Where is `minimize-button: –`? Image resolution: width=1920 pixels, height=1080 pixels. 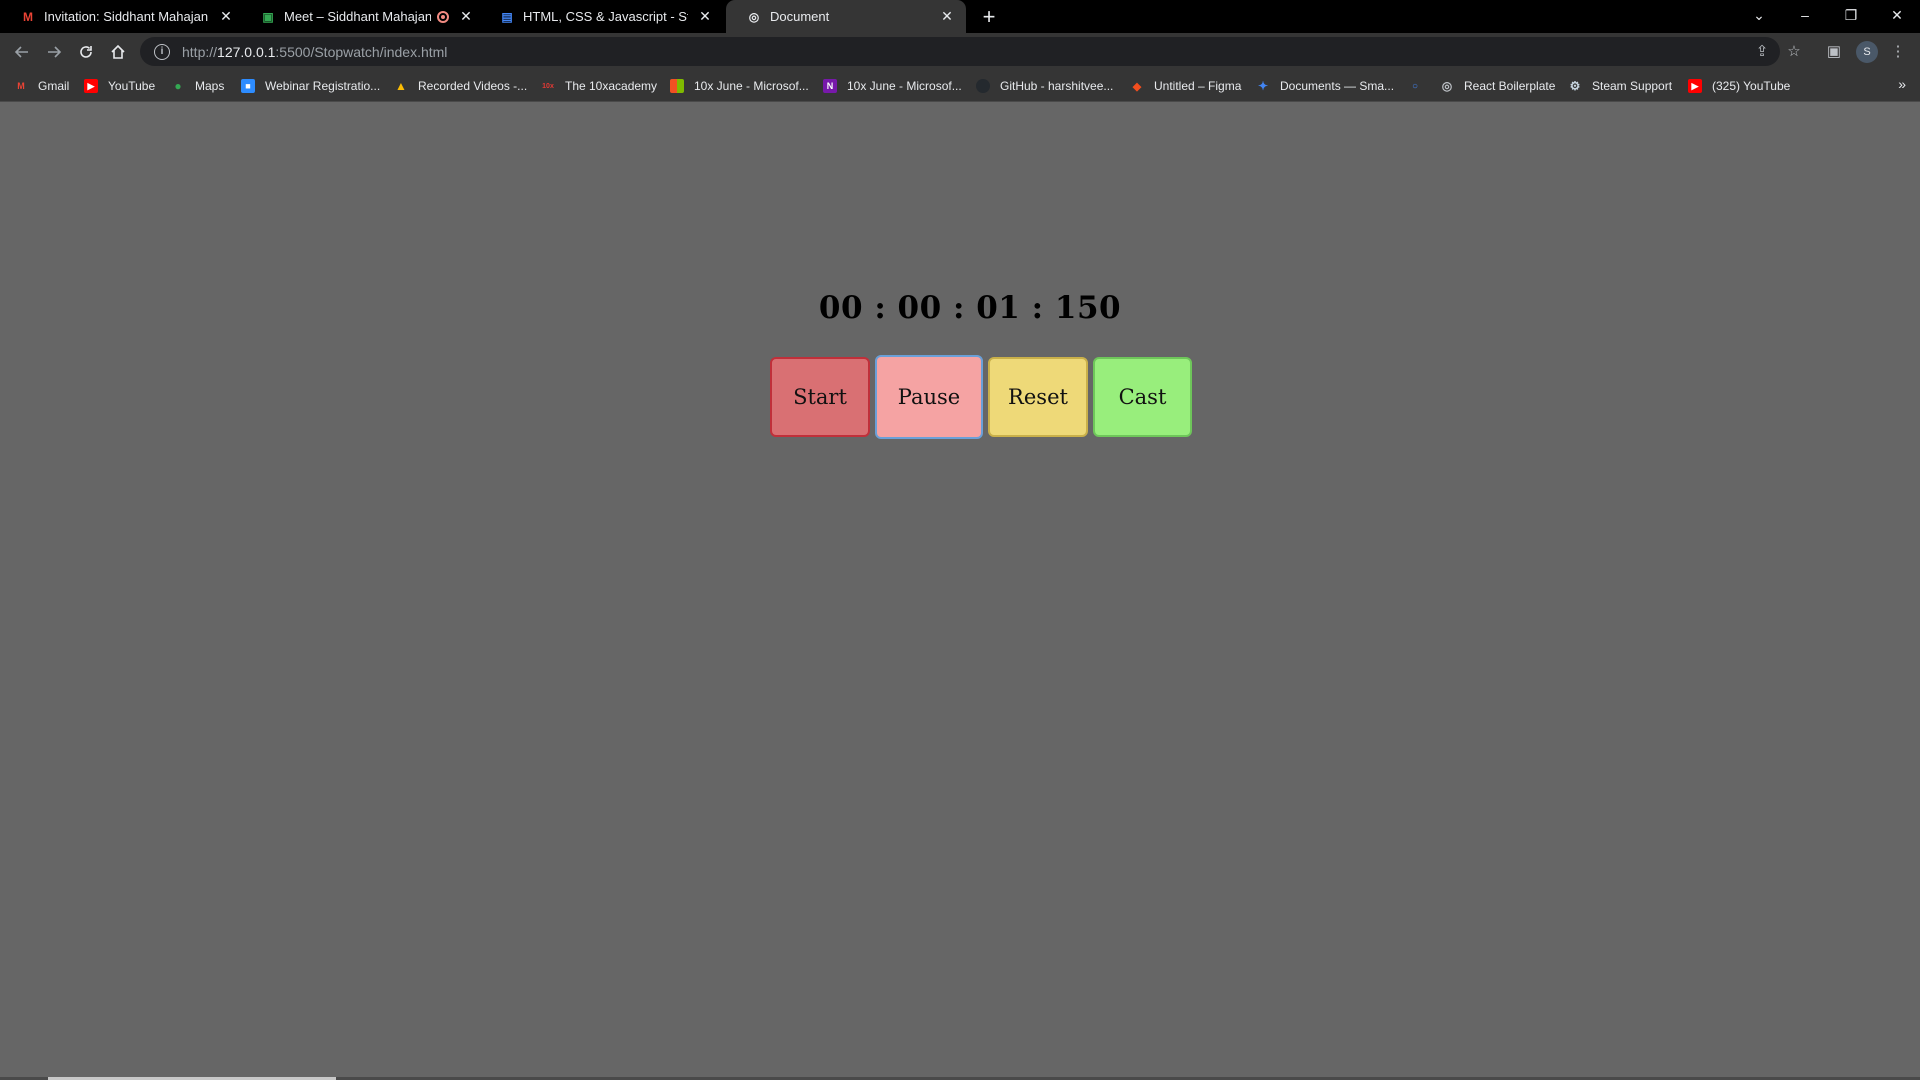 minimize-button: – is located at coordinates (1805, 15).